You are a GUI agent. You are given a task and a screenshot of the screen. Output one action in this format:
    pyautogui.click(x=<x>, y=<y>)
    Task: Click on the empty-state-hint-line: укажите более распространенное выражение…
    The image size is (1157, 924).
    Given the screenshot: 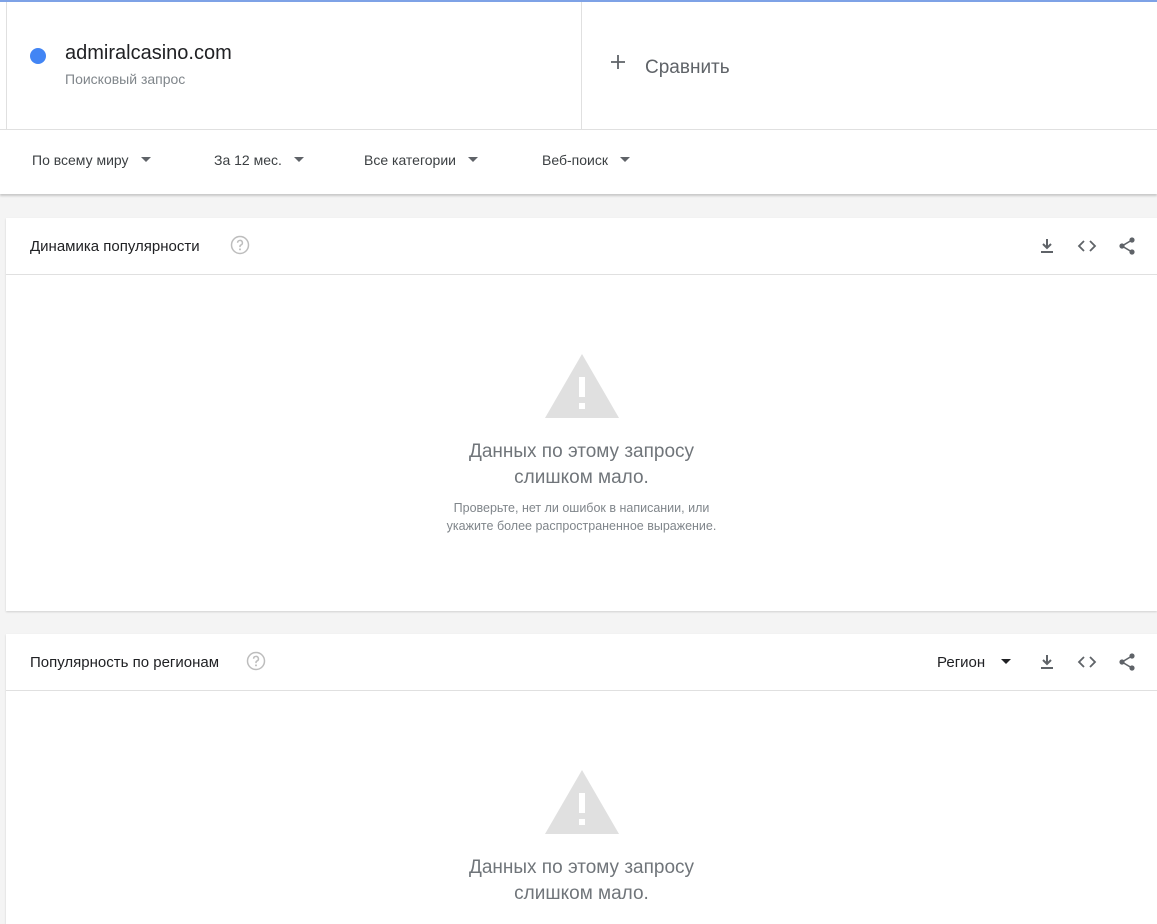 What is the action you would take?
    pyautogui.click(x=581, y=526)
    